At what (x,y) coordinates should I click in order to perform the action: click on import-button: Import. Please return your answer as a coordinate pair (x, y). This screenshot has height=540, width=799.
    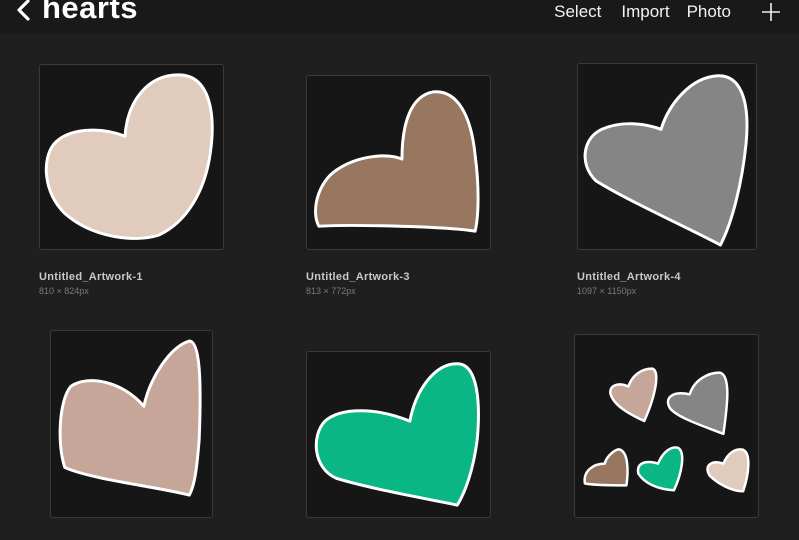
    Looking at the image, I should click on (645, 12).